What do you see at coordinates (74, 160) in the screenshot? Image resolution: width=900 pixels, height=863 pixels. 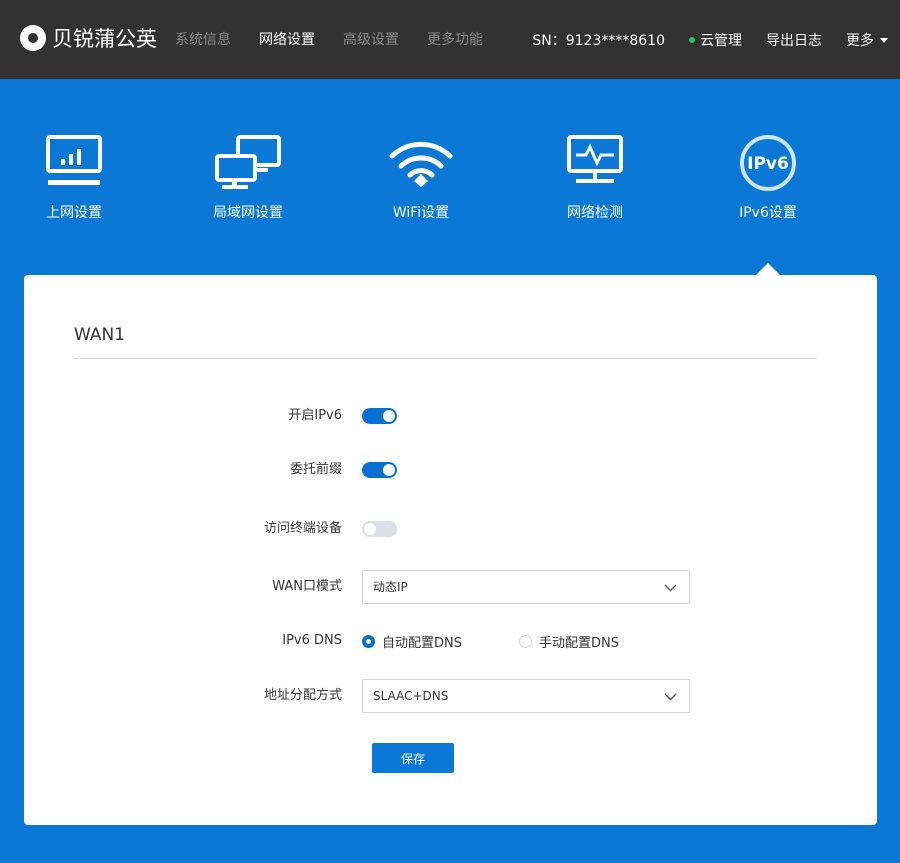 I see `monitor-chart-icon` at bounding box center [74, 160].